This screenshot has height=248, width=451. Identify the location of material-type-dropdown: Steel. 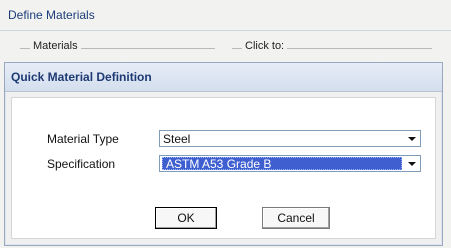
(290, 138).